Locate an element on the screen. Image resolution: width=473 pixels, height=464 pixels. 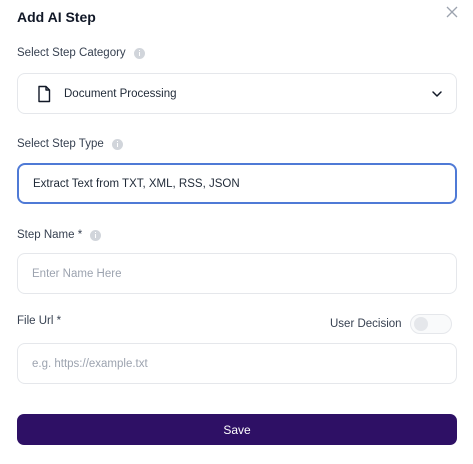
step-type-label: Select Step Type is located at coordinates (70, 144).